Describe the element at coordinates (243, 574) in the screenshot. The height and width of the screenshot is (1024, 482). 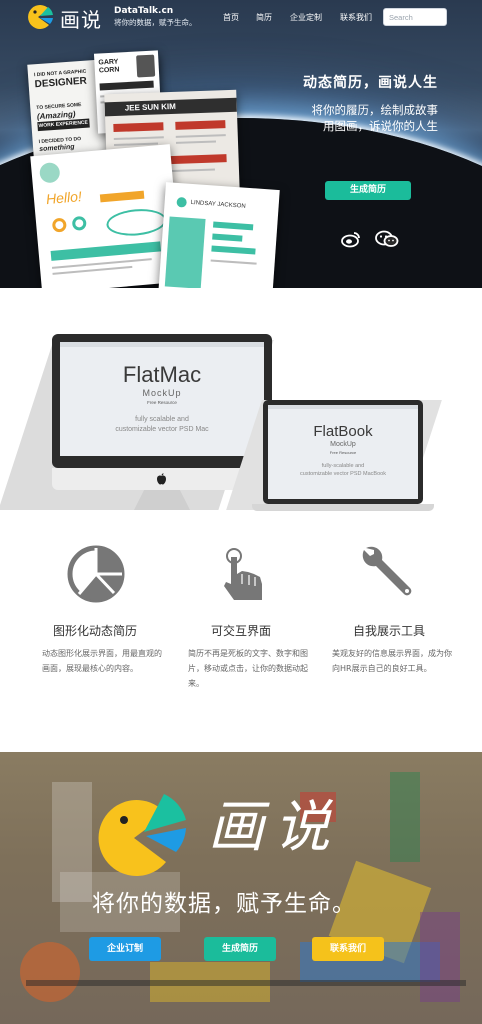
I see `hand-pointer-icon` at that location.